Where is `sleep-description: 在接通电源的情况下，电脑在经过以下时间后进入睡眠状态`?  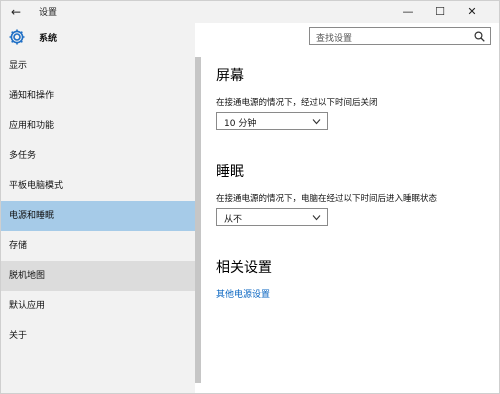
sleep-description: 在接通电源的情况下，电脑在经过以下时间后进入睡眠状态 is located at coordinates (327, 199).